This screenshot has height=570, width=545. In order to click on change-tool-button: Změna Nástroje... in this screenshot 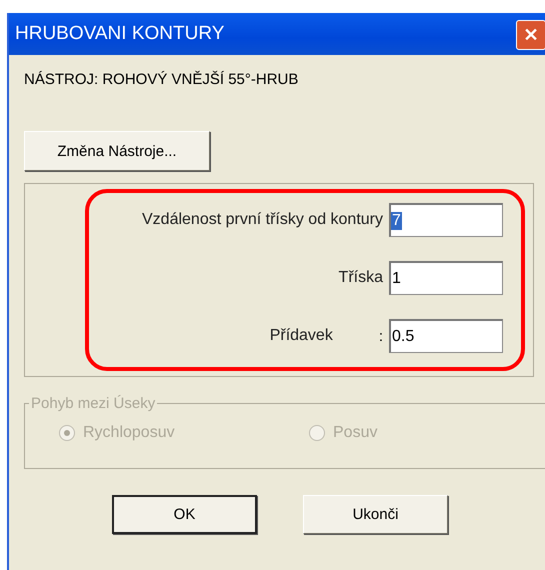, I will do `click(117, 151)`.